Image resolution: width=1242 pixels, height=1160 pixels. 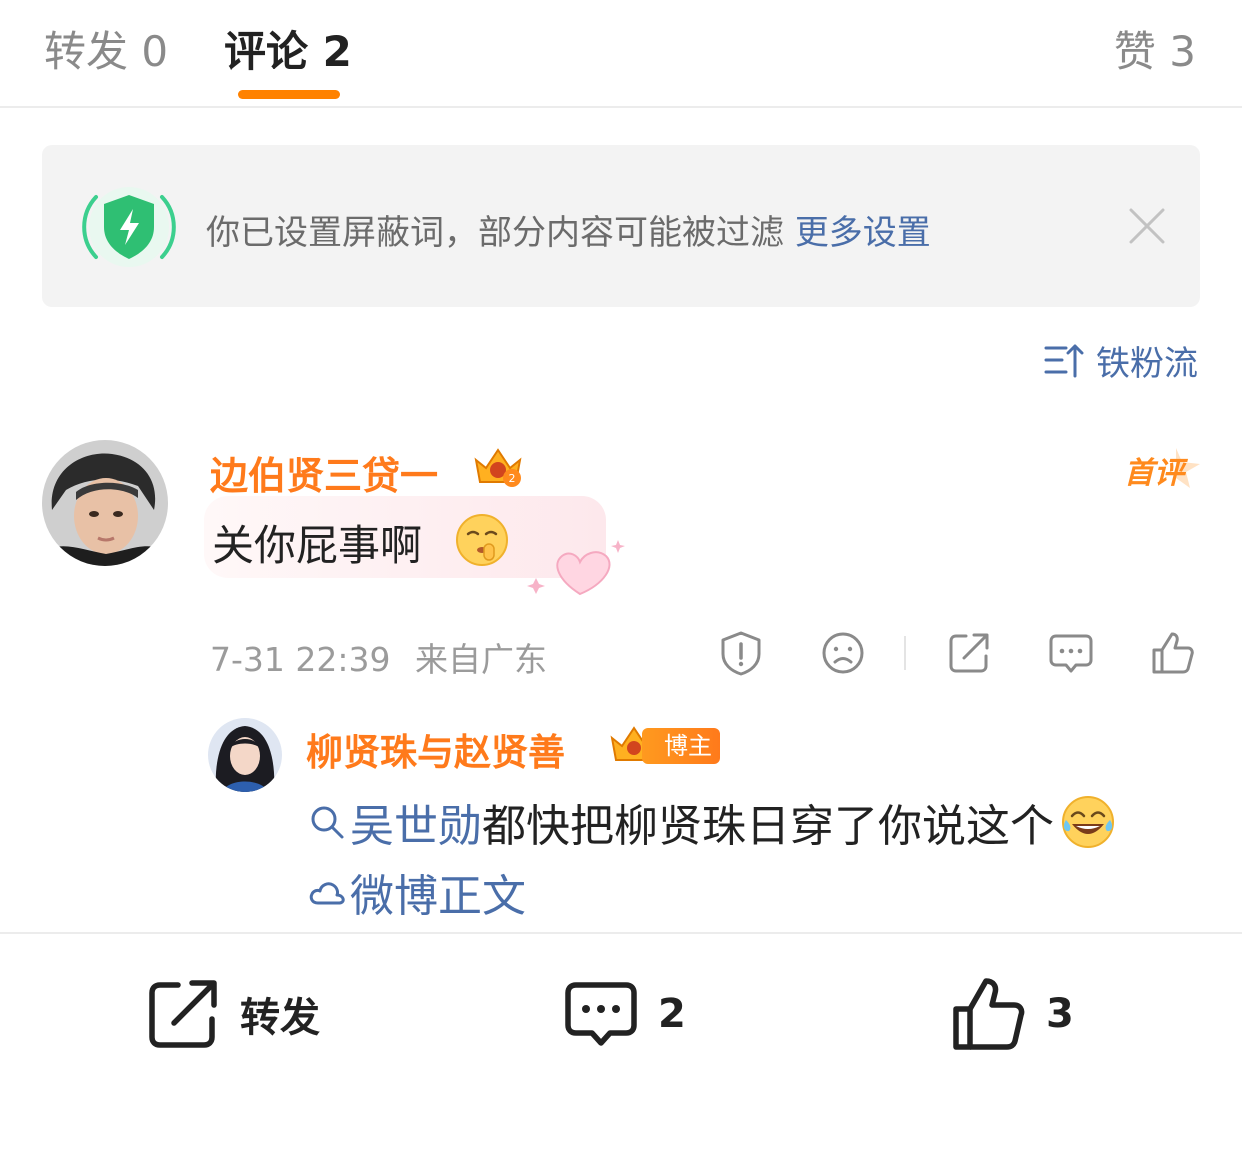 I want to click on search-icon, so click(x=327, y=822).